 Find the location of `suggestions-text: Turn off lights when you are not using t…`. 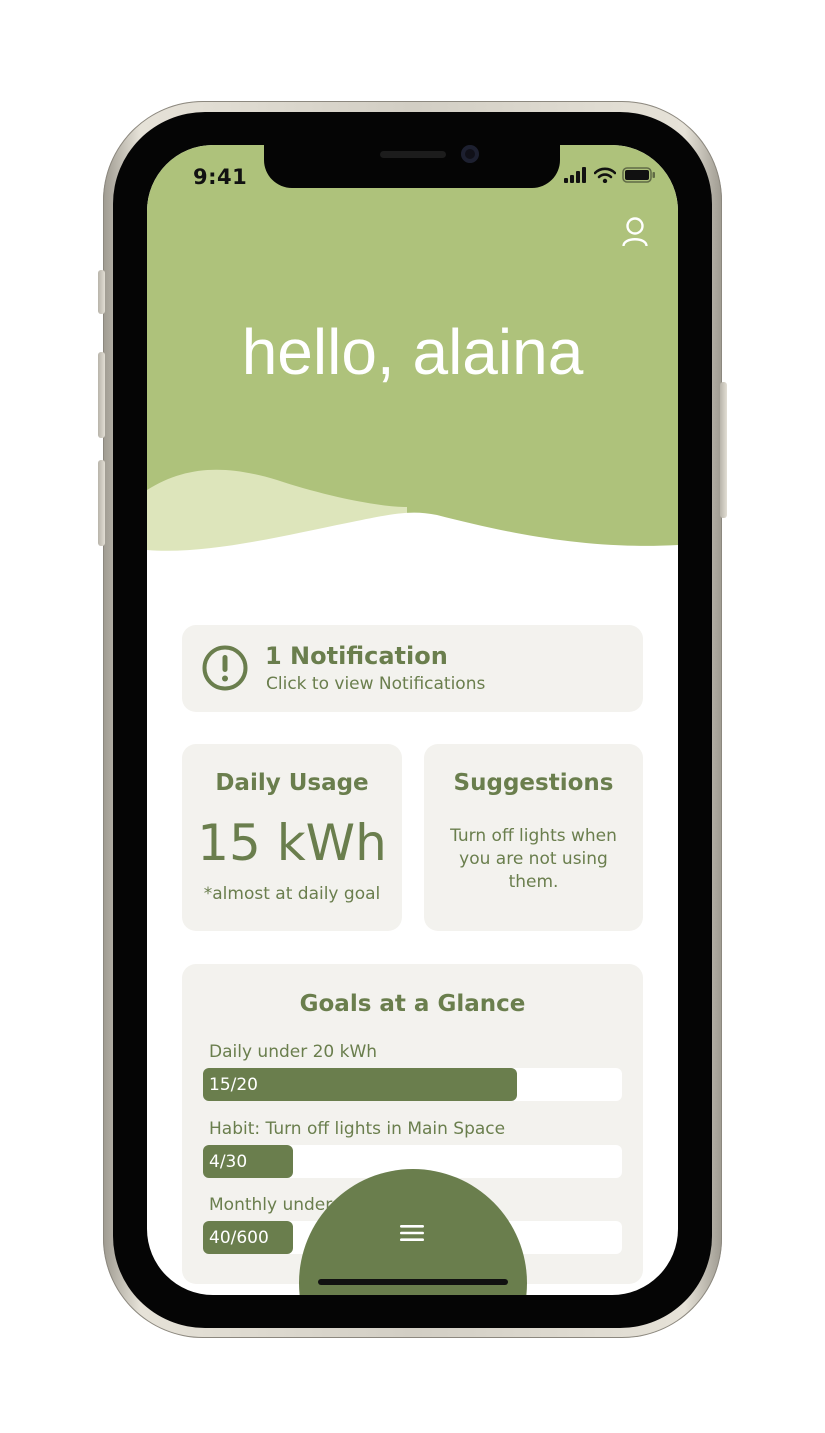

suggestions-text: Turn off lights when you are not using t… is located at coordinates (533, 859).